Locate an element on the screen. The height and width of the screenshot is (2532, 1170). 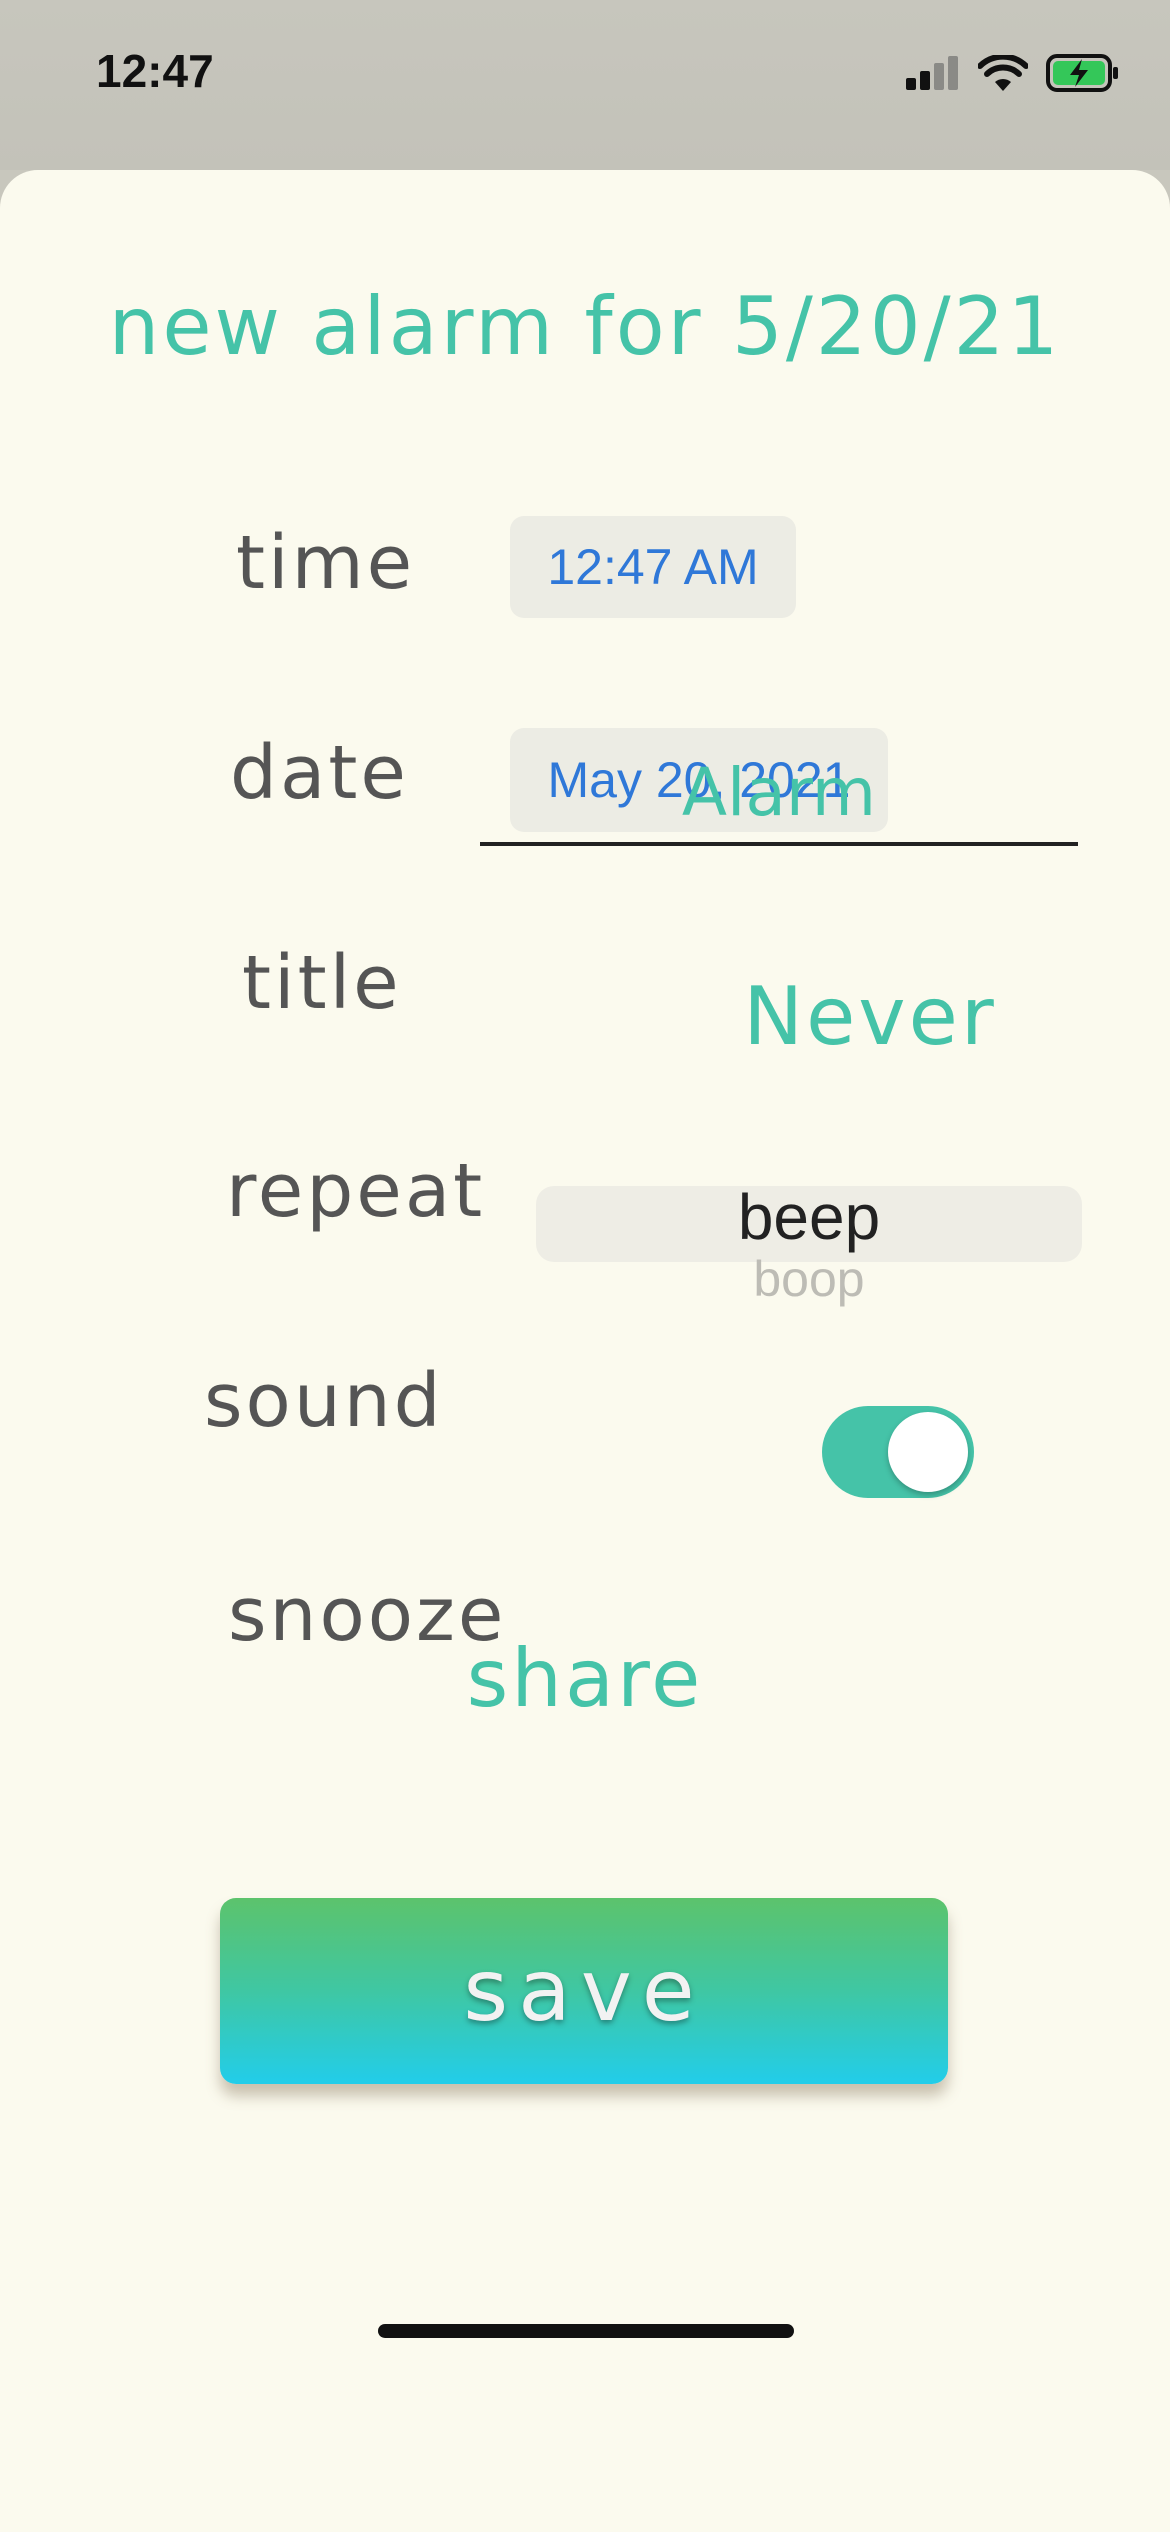
status-bar: 12:47 is located at coordinates (585, 85).